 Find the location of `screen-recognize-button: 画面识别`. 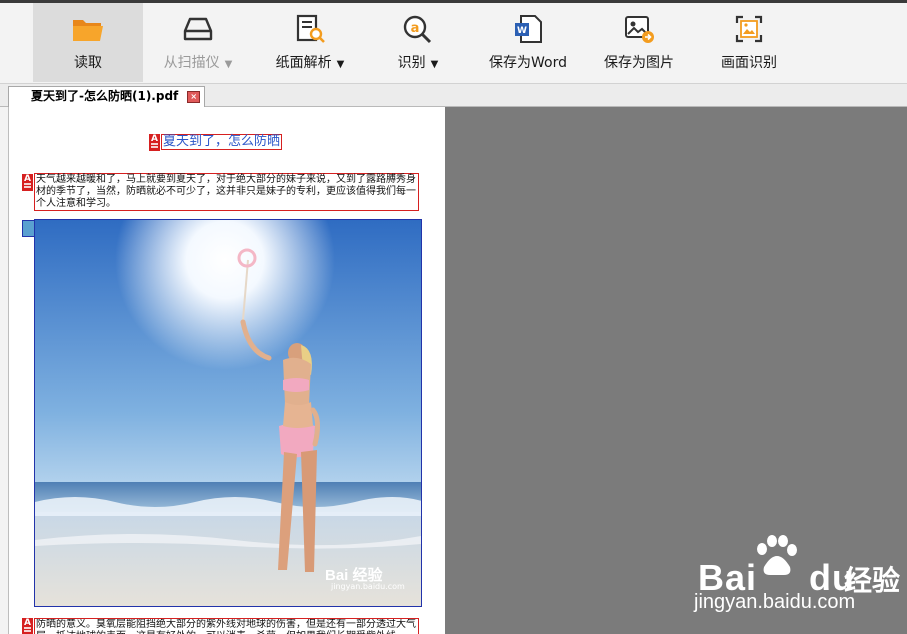

screen-recognize-button: 画面识别 is located at coordinates (749, 42).